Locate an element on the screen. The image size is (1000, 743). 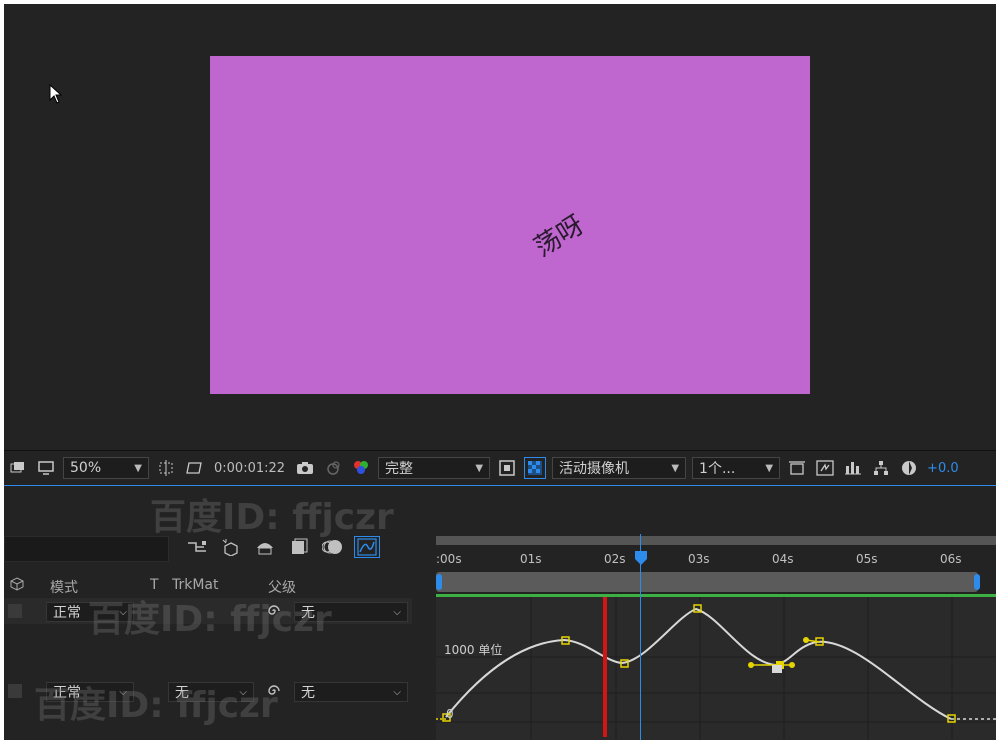
zoom-value: 50% is located at coordinates (86, 468).